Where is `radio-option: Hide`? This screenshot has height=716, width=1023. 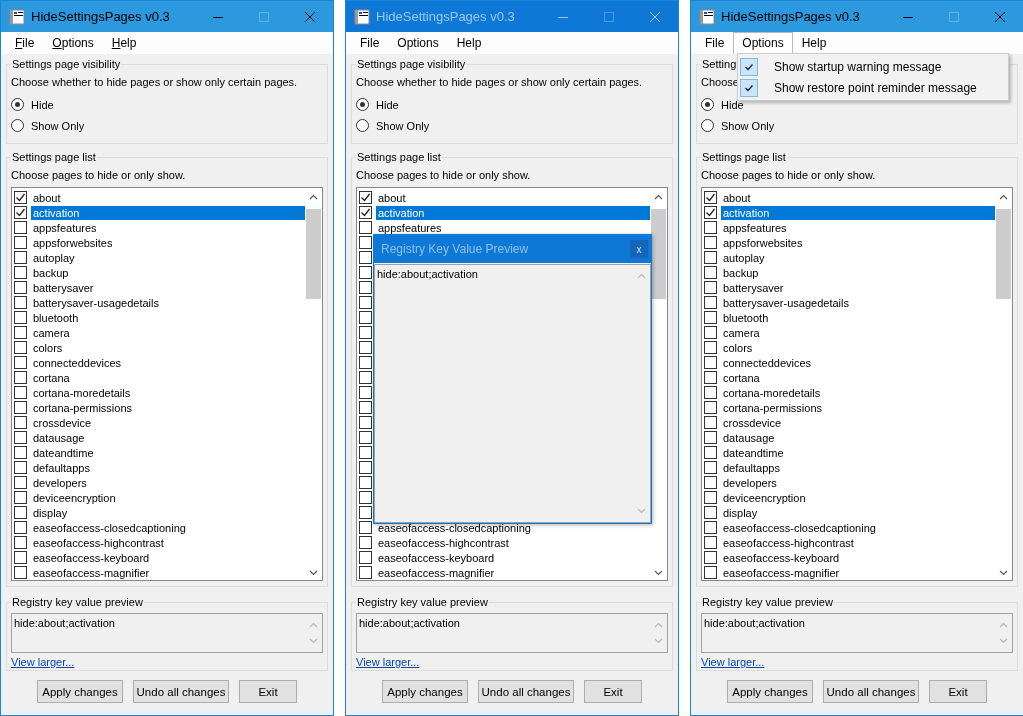
radio-option: Hide is located at coordinates (512, 104).